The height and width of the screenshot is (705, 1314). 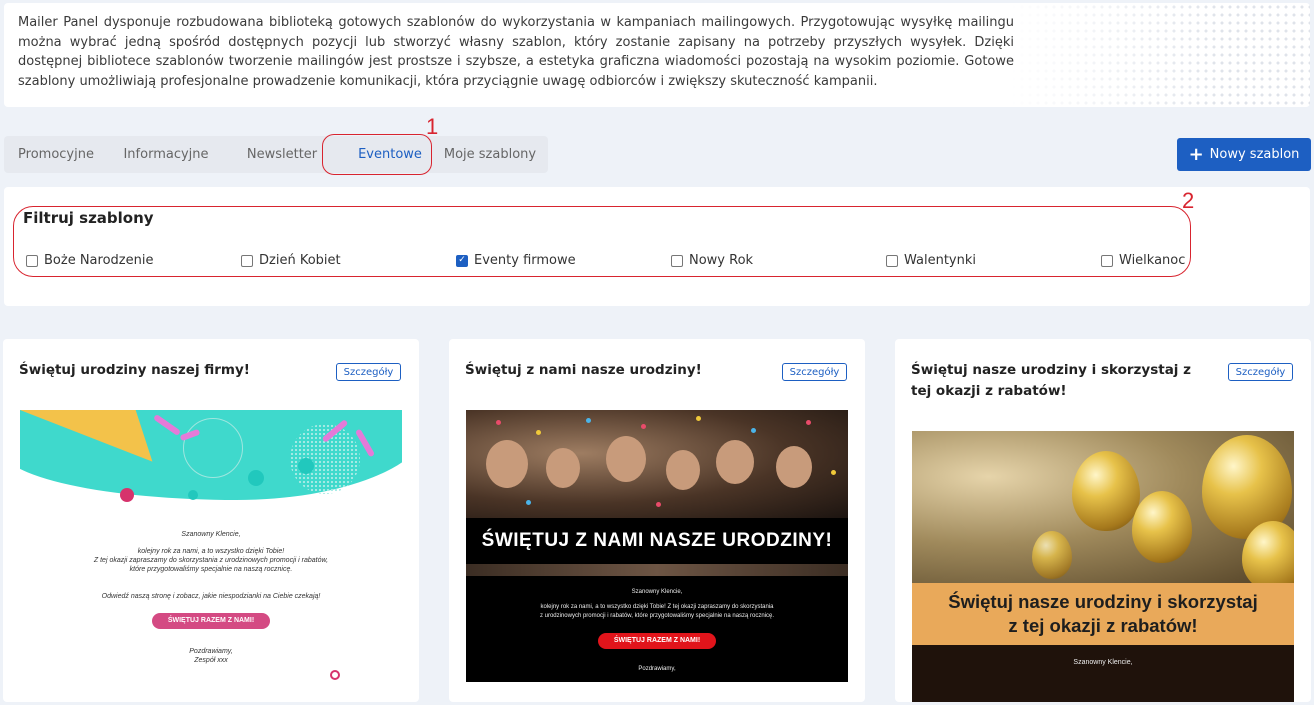 What do you see at coordinates (211, 660) in the screenshot?
I see `preview-signature: Zespół xxx` at bounding box center [211, 660].